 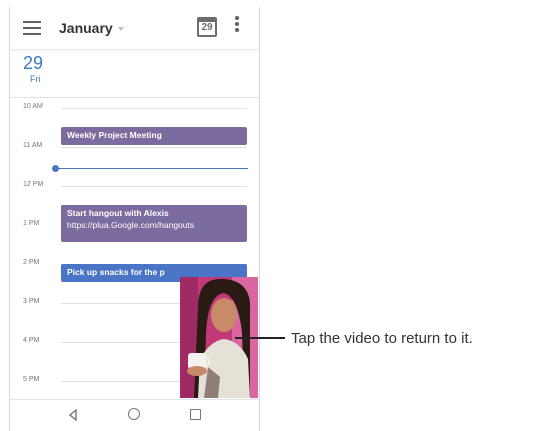 What do you see at coordinates (134, 184) in the screenshot?
I see `hour-row: 12 PM` at bounding box center [134, 184].